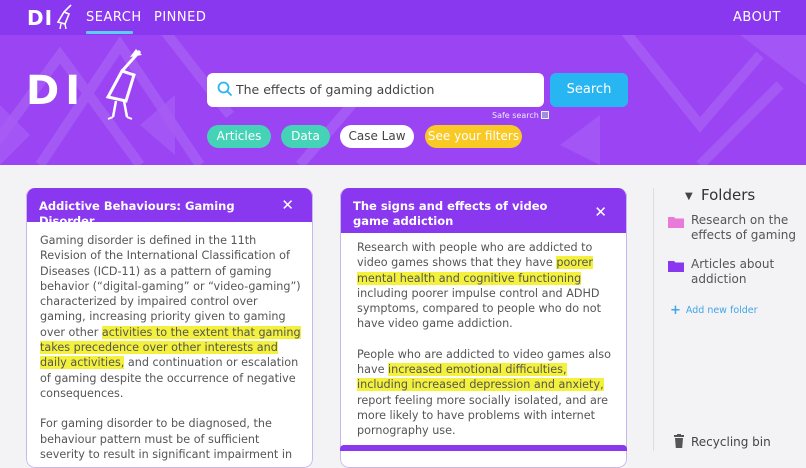  Describe the element at coordinates (114, 17) in the screenshot. I see `nav-search-link: SEARCH` at that location.